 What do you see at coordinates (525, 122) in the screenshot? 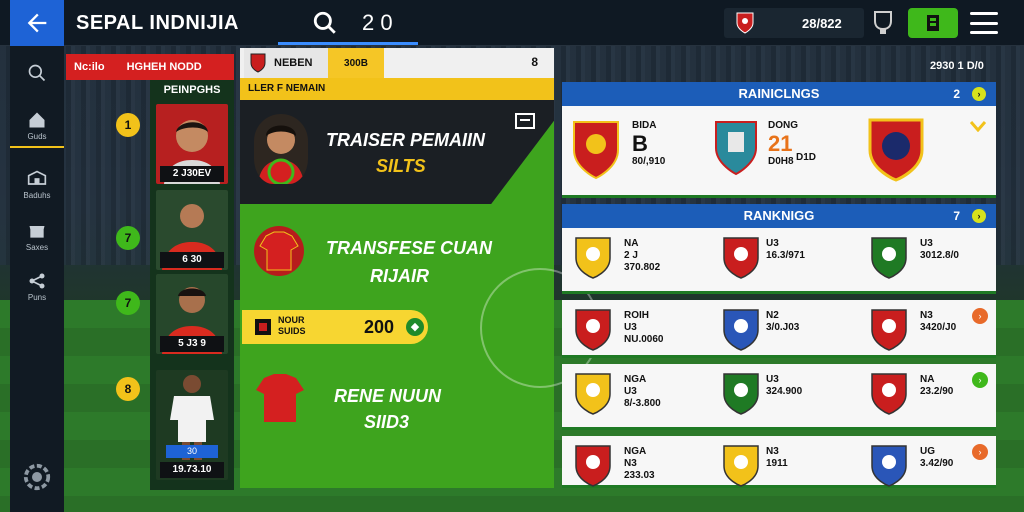
I see `message-icon` at bounding box center [525, 122].